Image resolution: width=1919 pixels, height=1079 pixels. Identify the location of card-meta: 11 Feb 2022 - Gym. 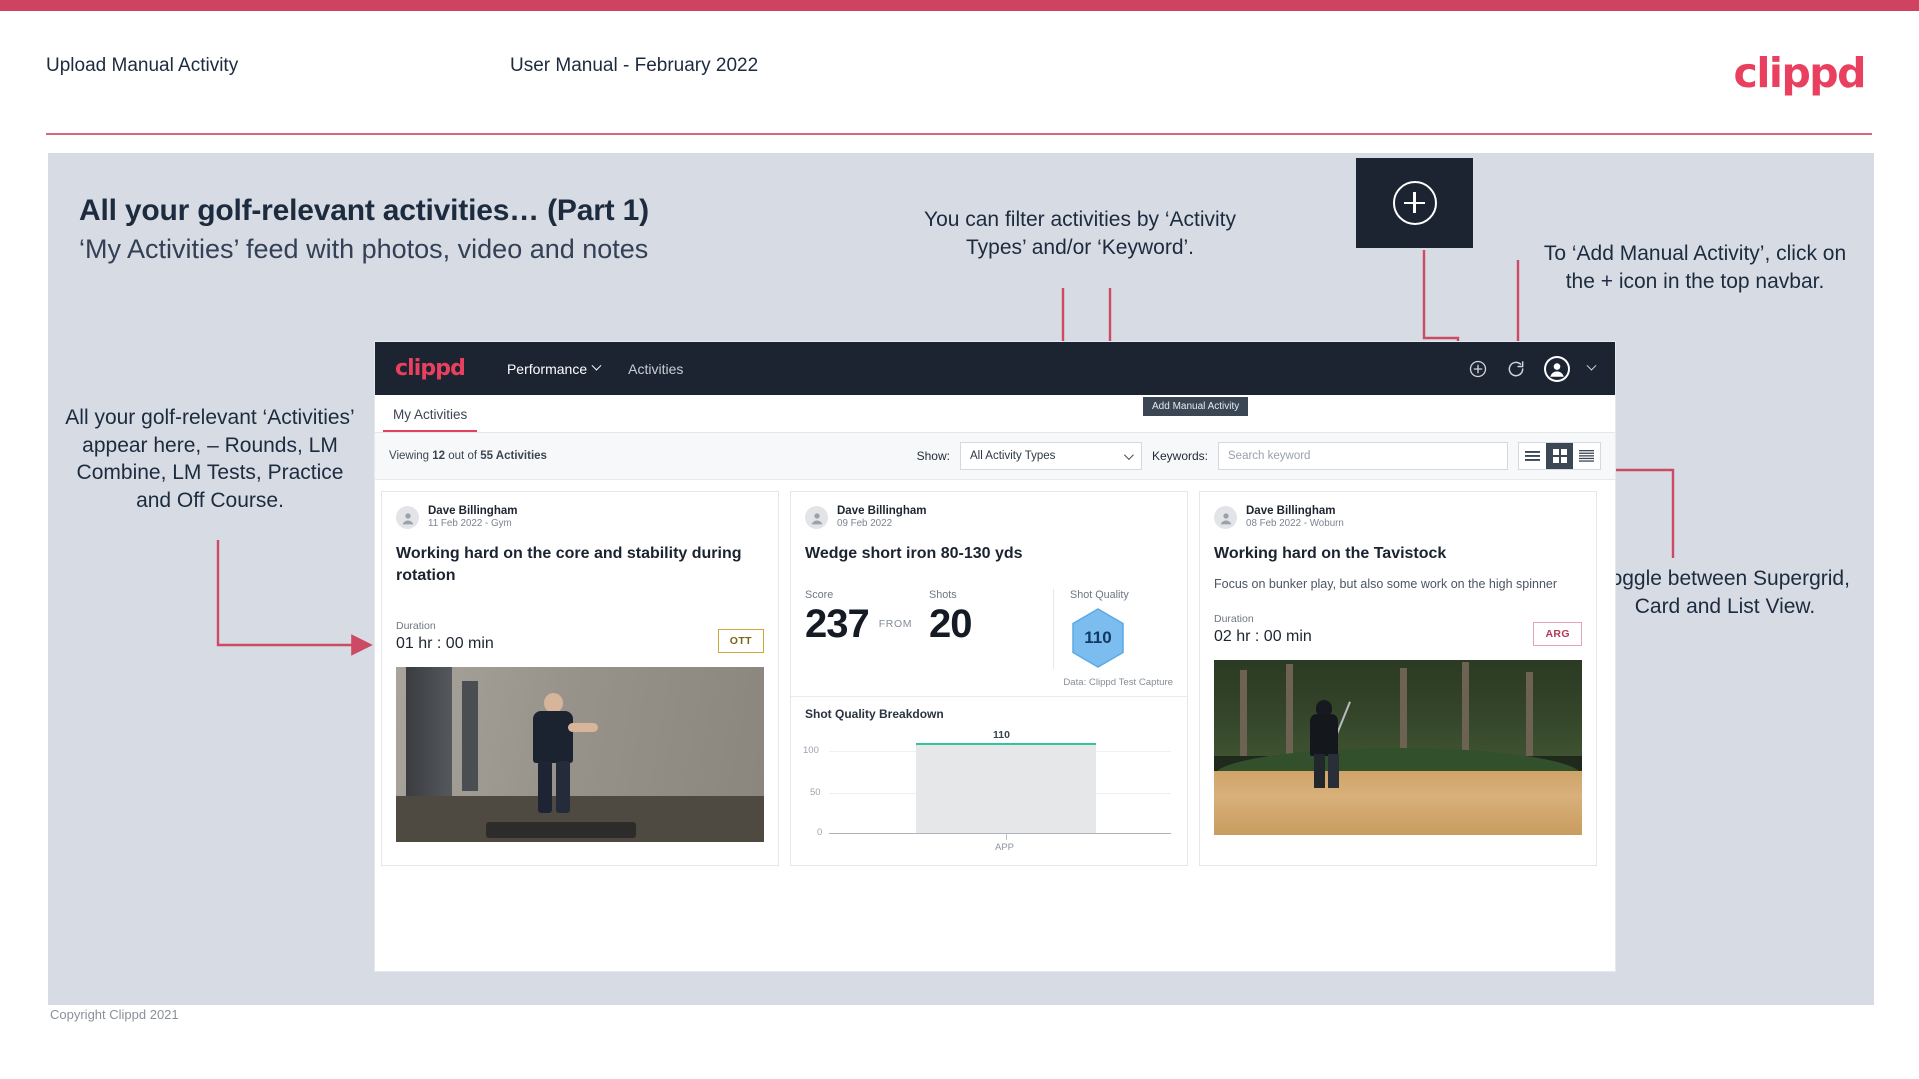
(470, 524).